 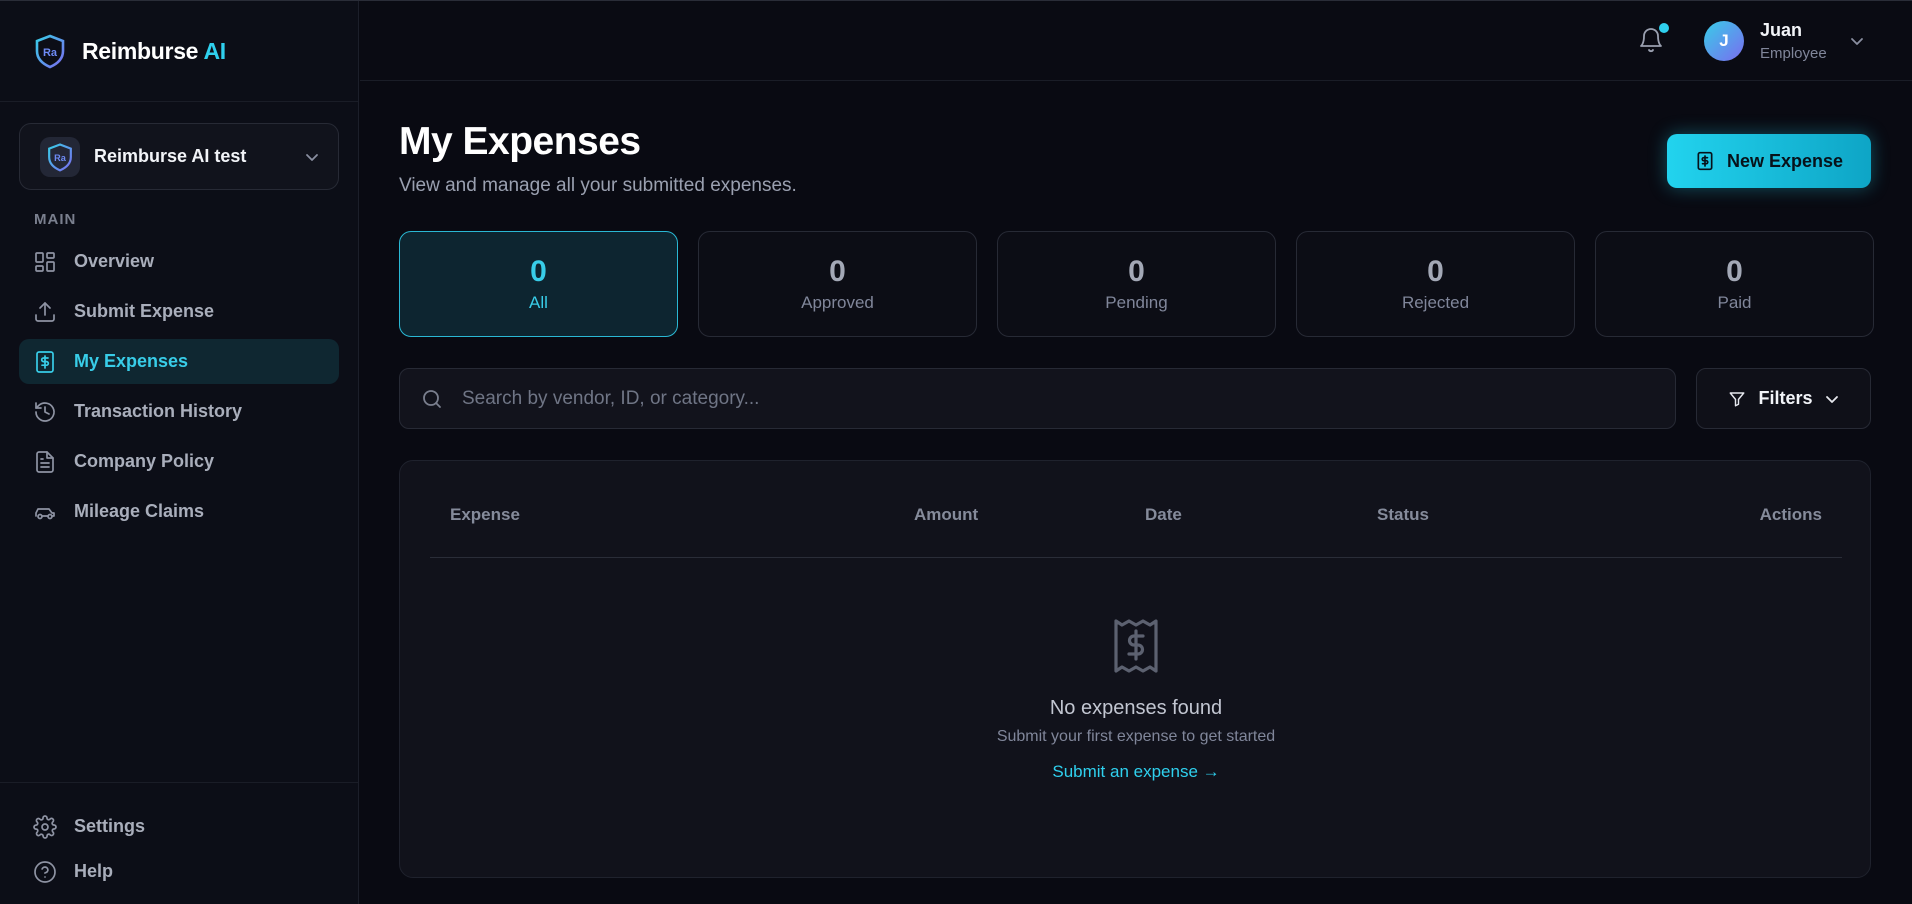 I want to click on user-role: Employee, so click(x=1793, y=53).